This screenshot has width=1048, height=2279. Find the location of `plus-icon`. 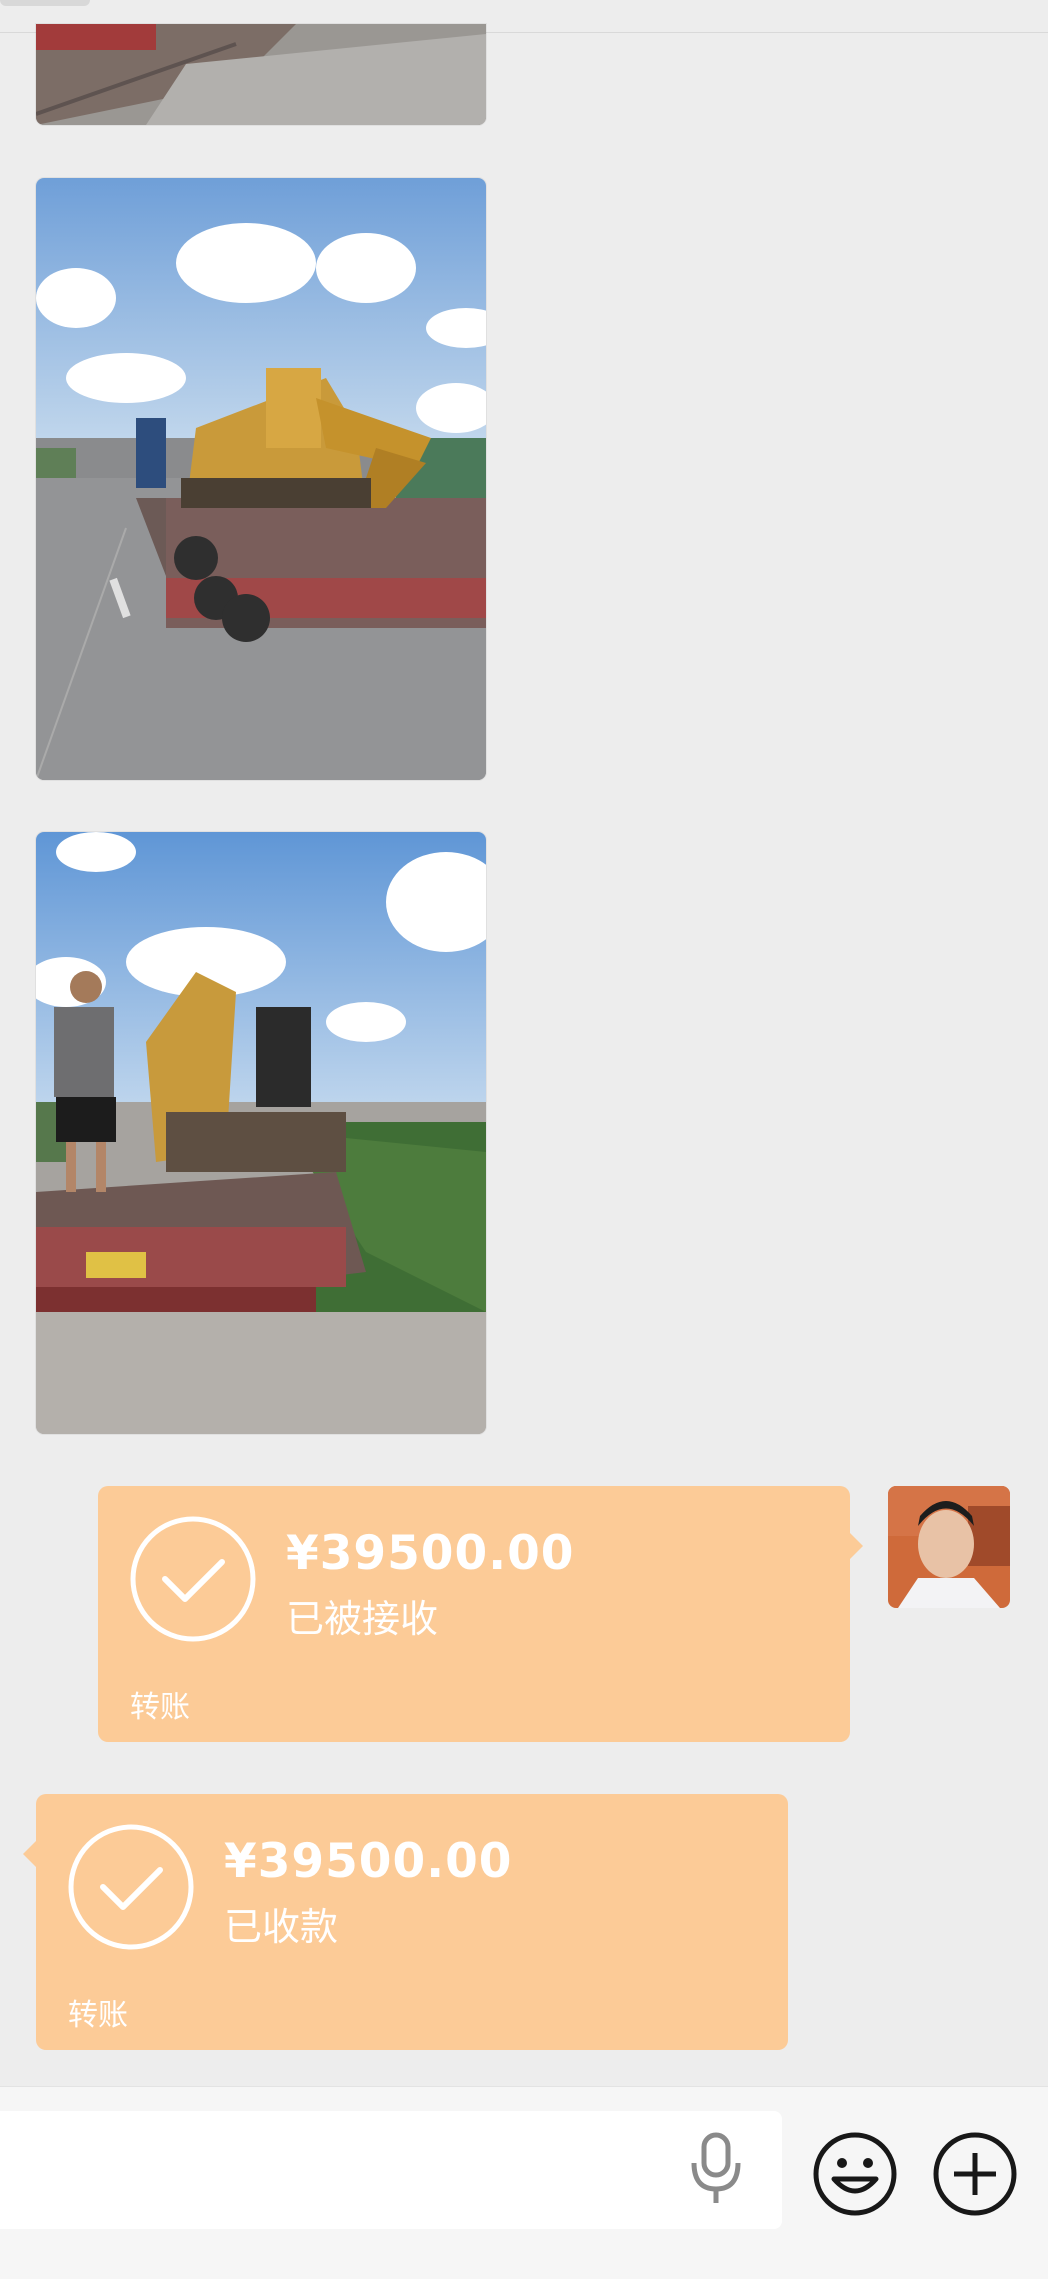

plus-icon is located at coordinates (975, 2174).